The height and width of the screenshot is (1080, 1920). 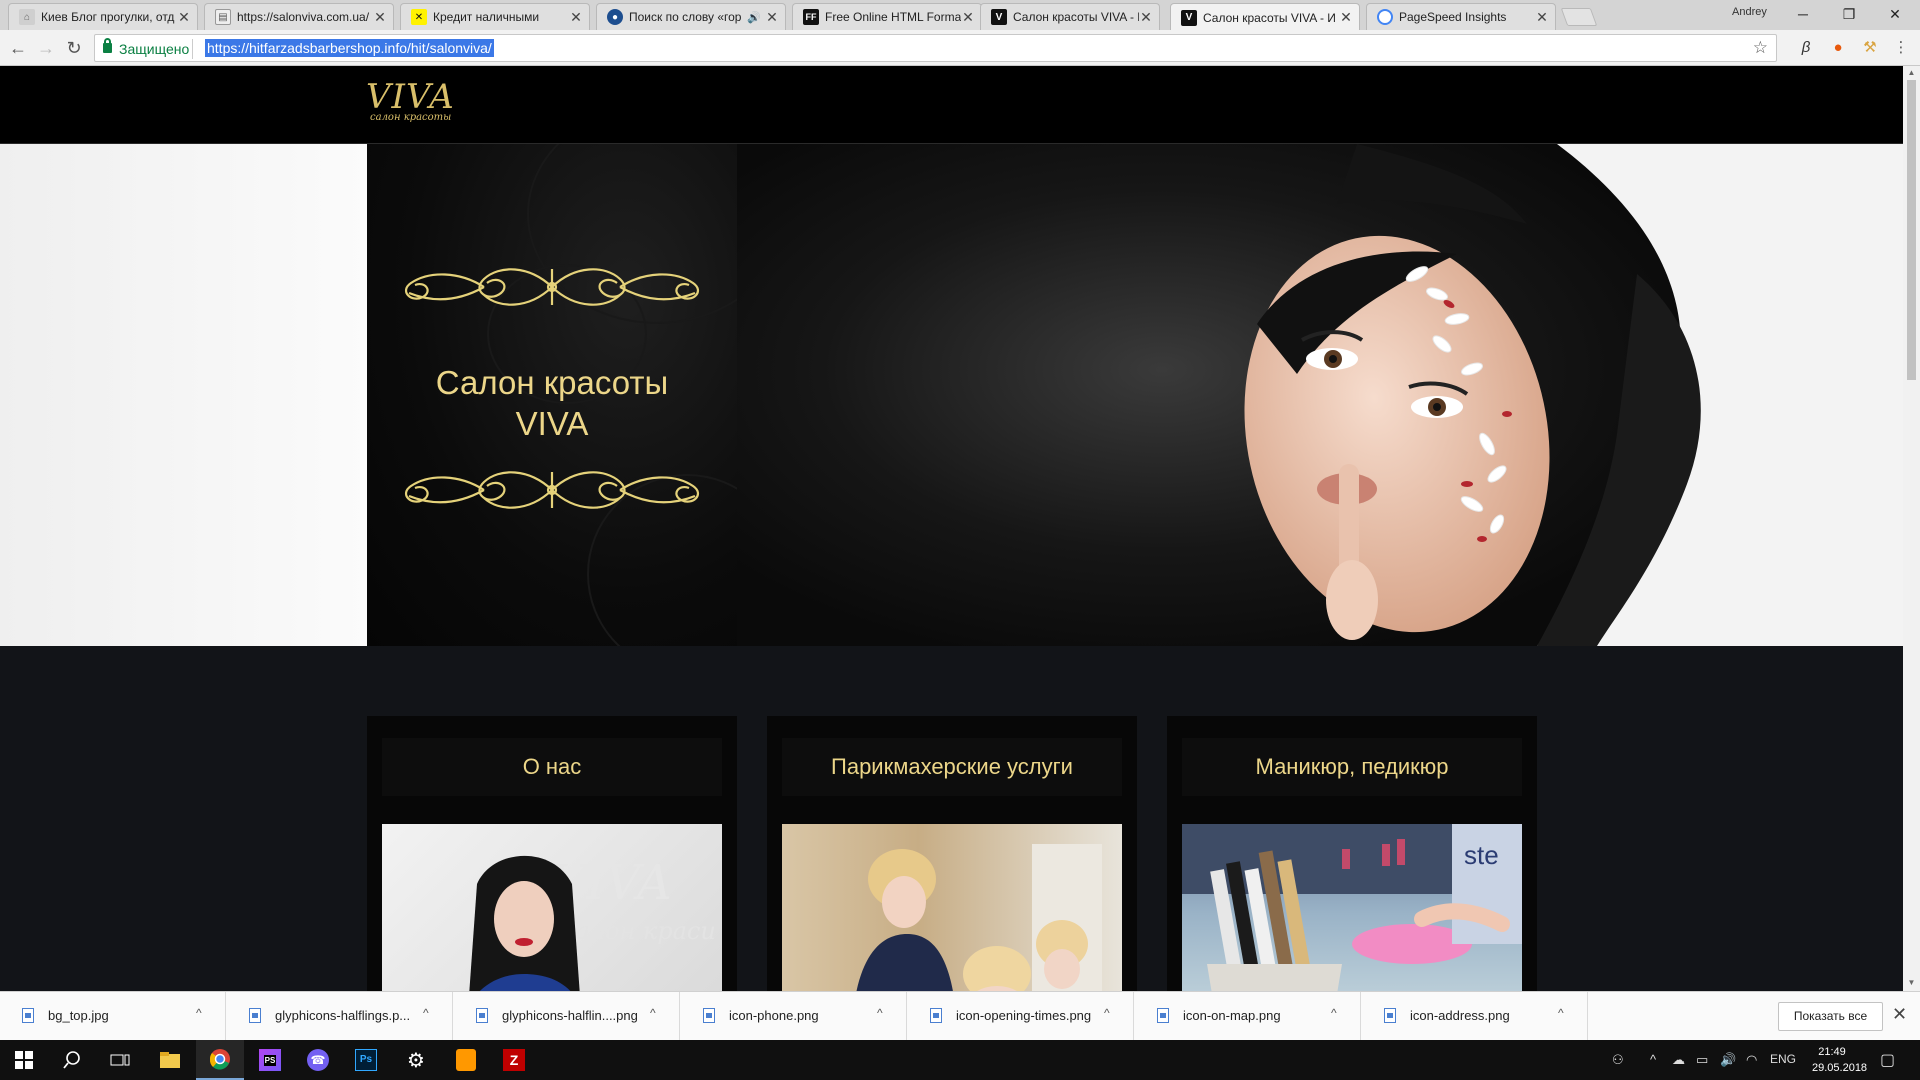 I want to click on back-button: ←, so click(x=18, y=48).